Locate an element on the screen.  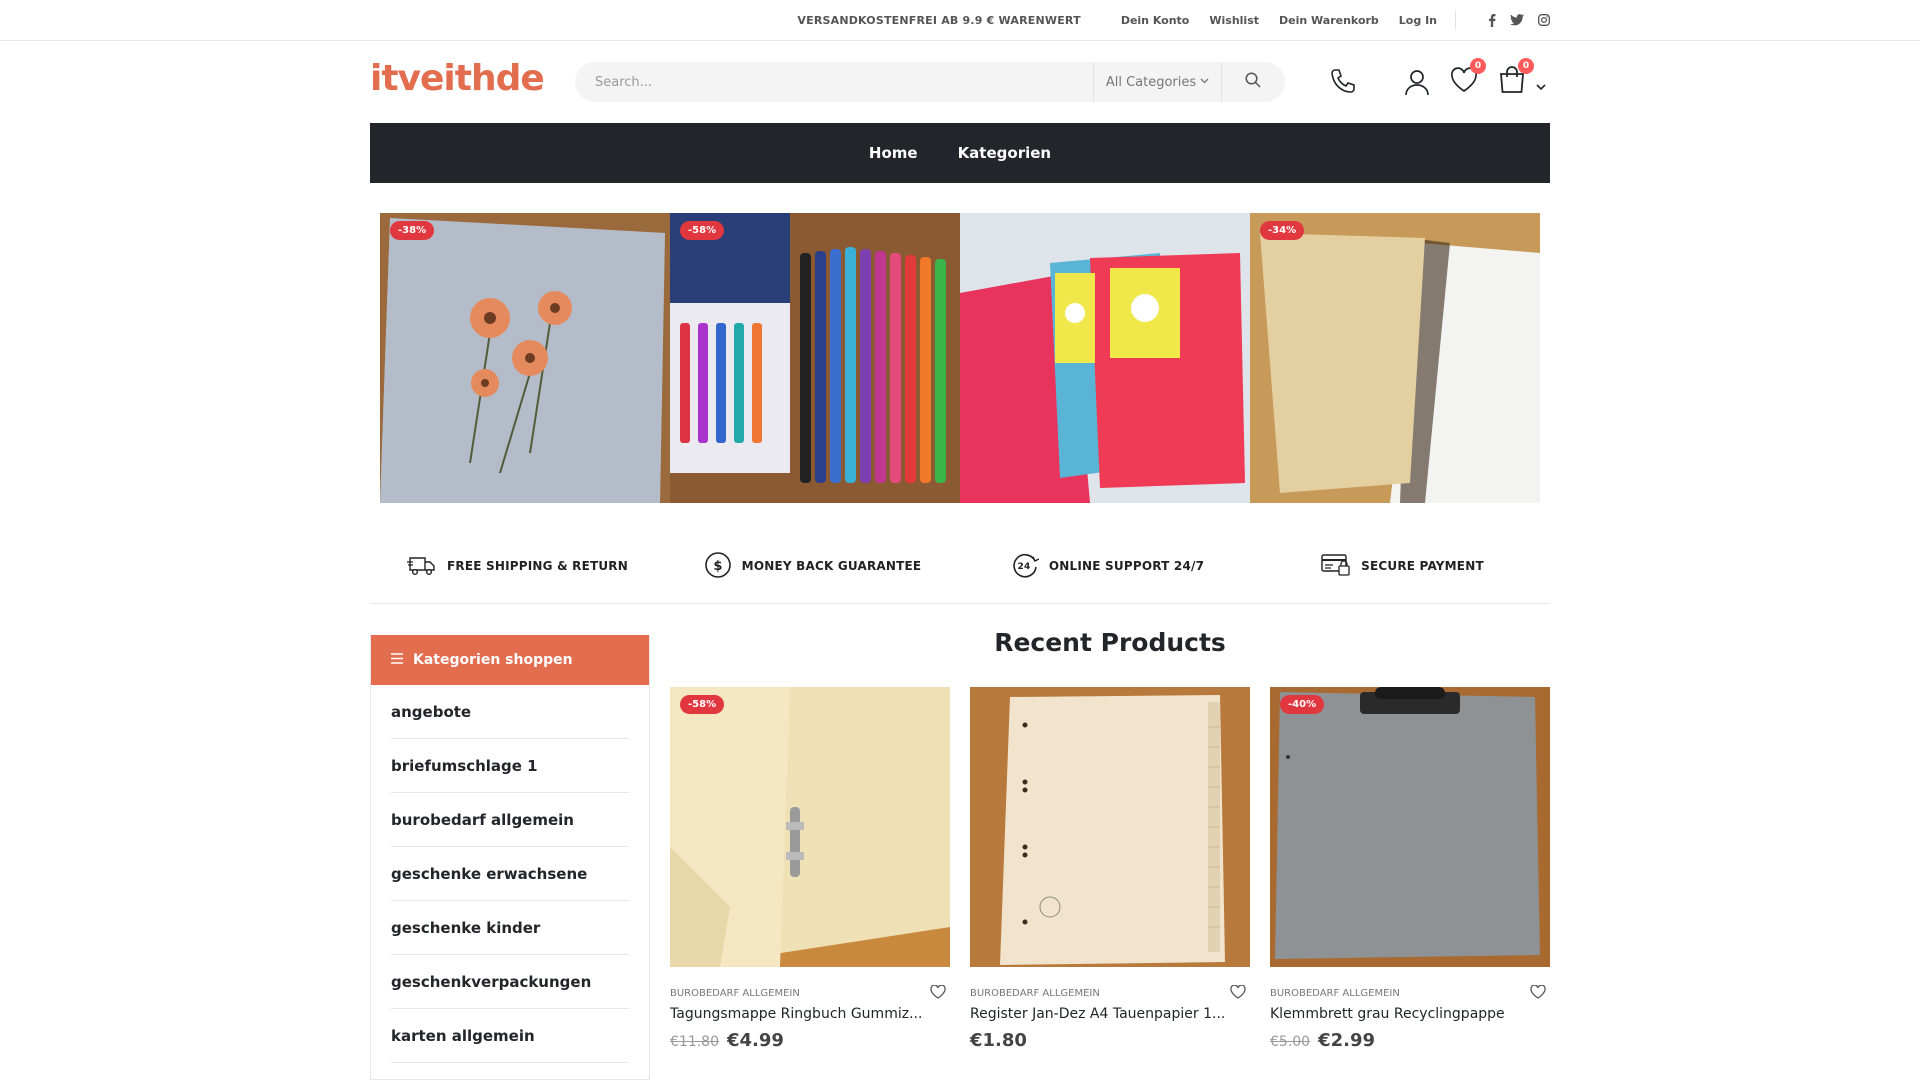
section-title: Recent Products is located at coordinates (1110, 642).